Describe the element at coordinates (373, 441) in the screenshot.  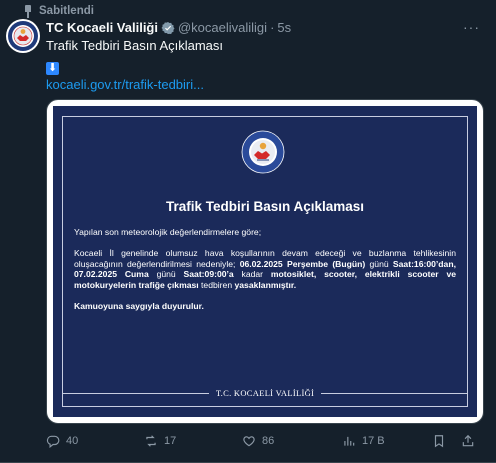
I see `views-count: 17 B` at that location.